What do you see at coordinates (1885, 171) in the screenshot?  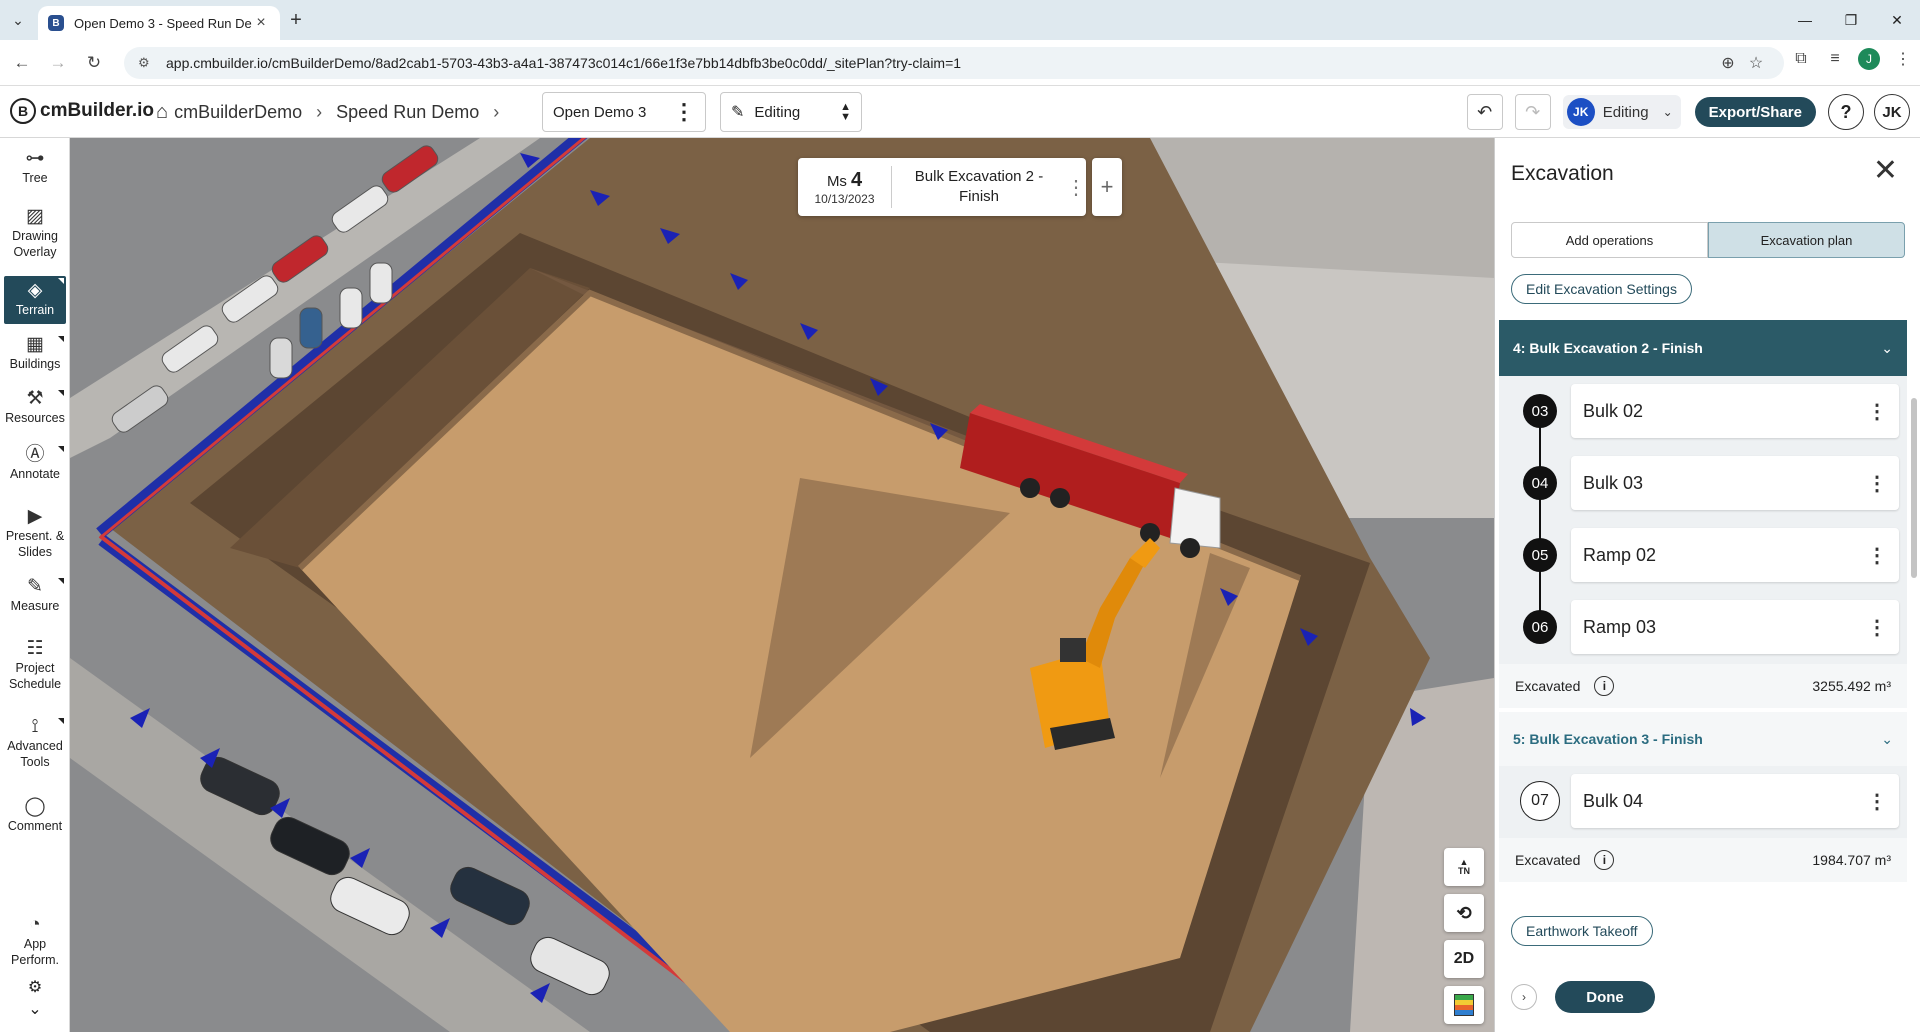 I see `close-icon: ✕` at bounding box center [1885, 171].